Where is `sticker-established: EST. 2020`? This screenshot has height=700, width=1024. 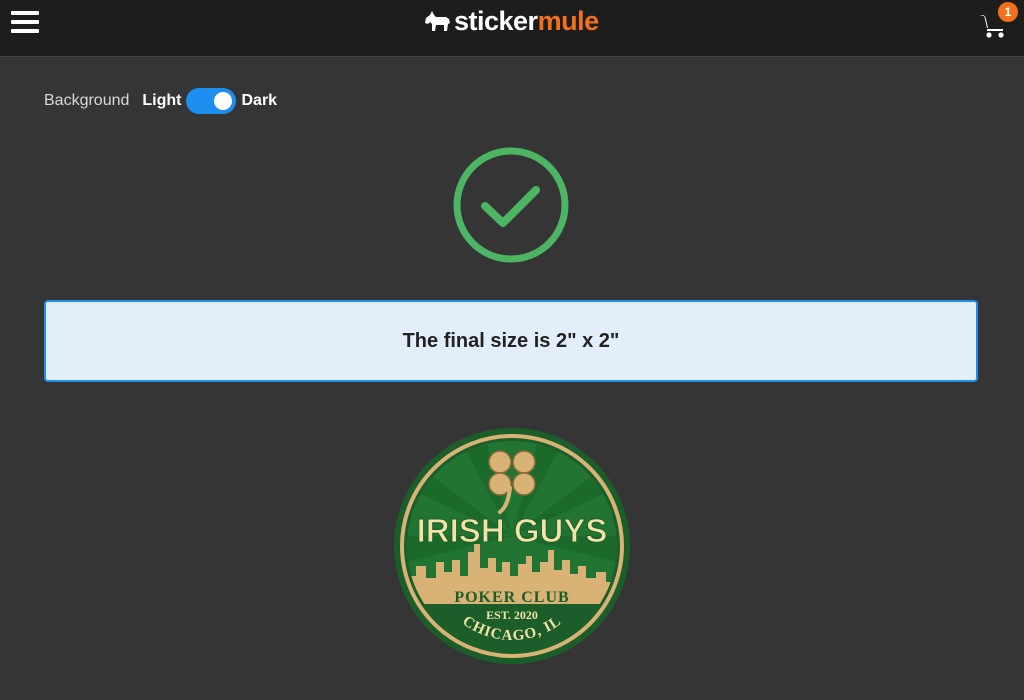
sticker-established: EST. 2020 is located at coordinates (512, 615).